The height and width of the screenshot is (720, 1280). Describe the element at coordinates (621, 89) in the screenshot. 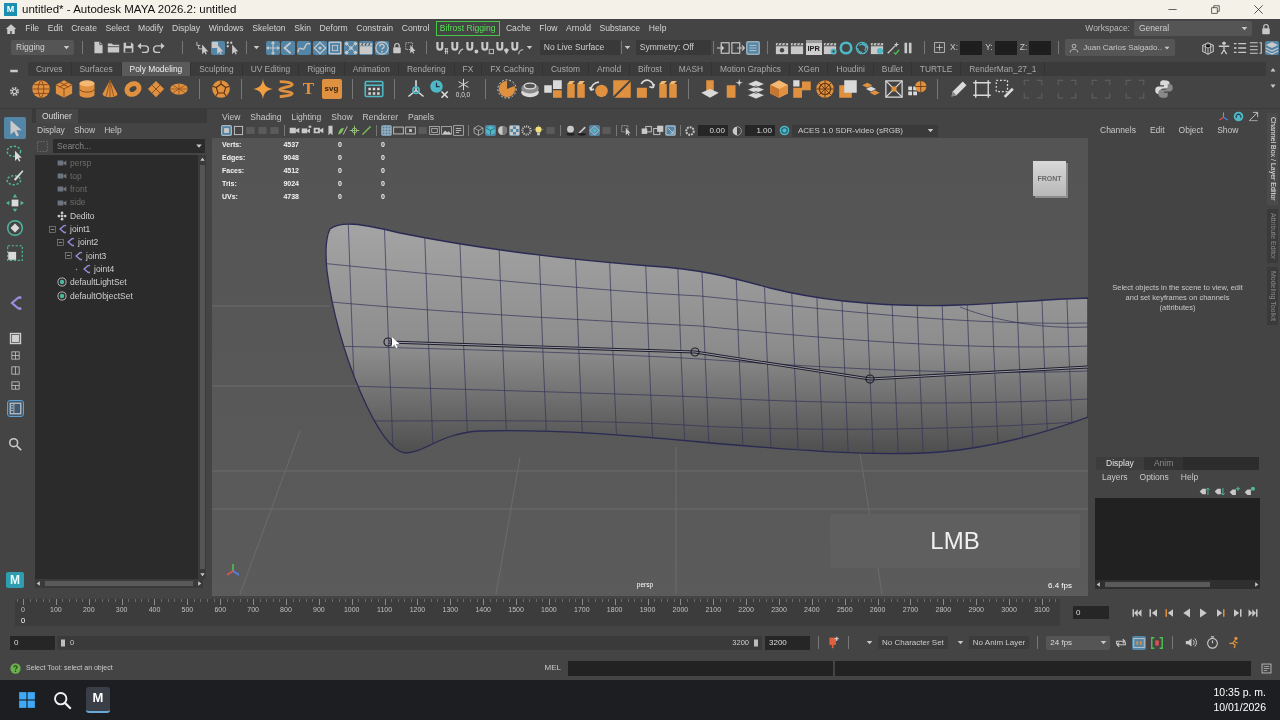

I see `split-square-icon` at that location.